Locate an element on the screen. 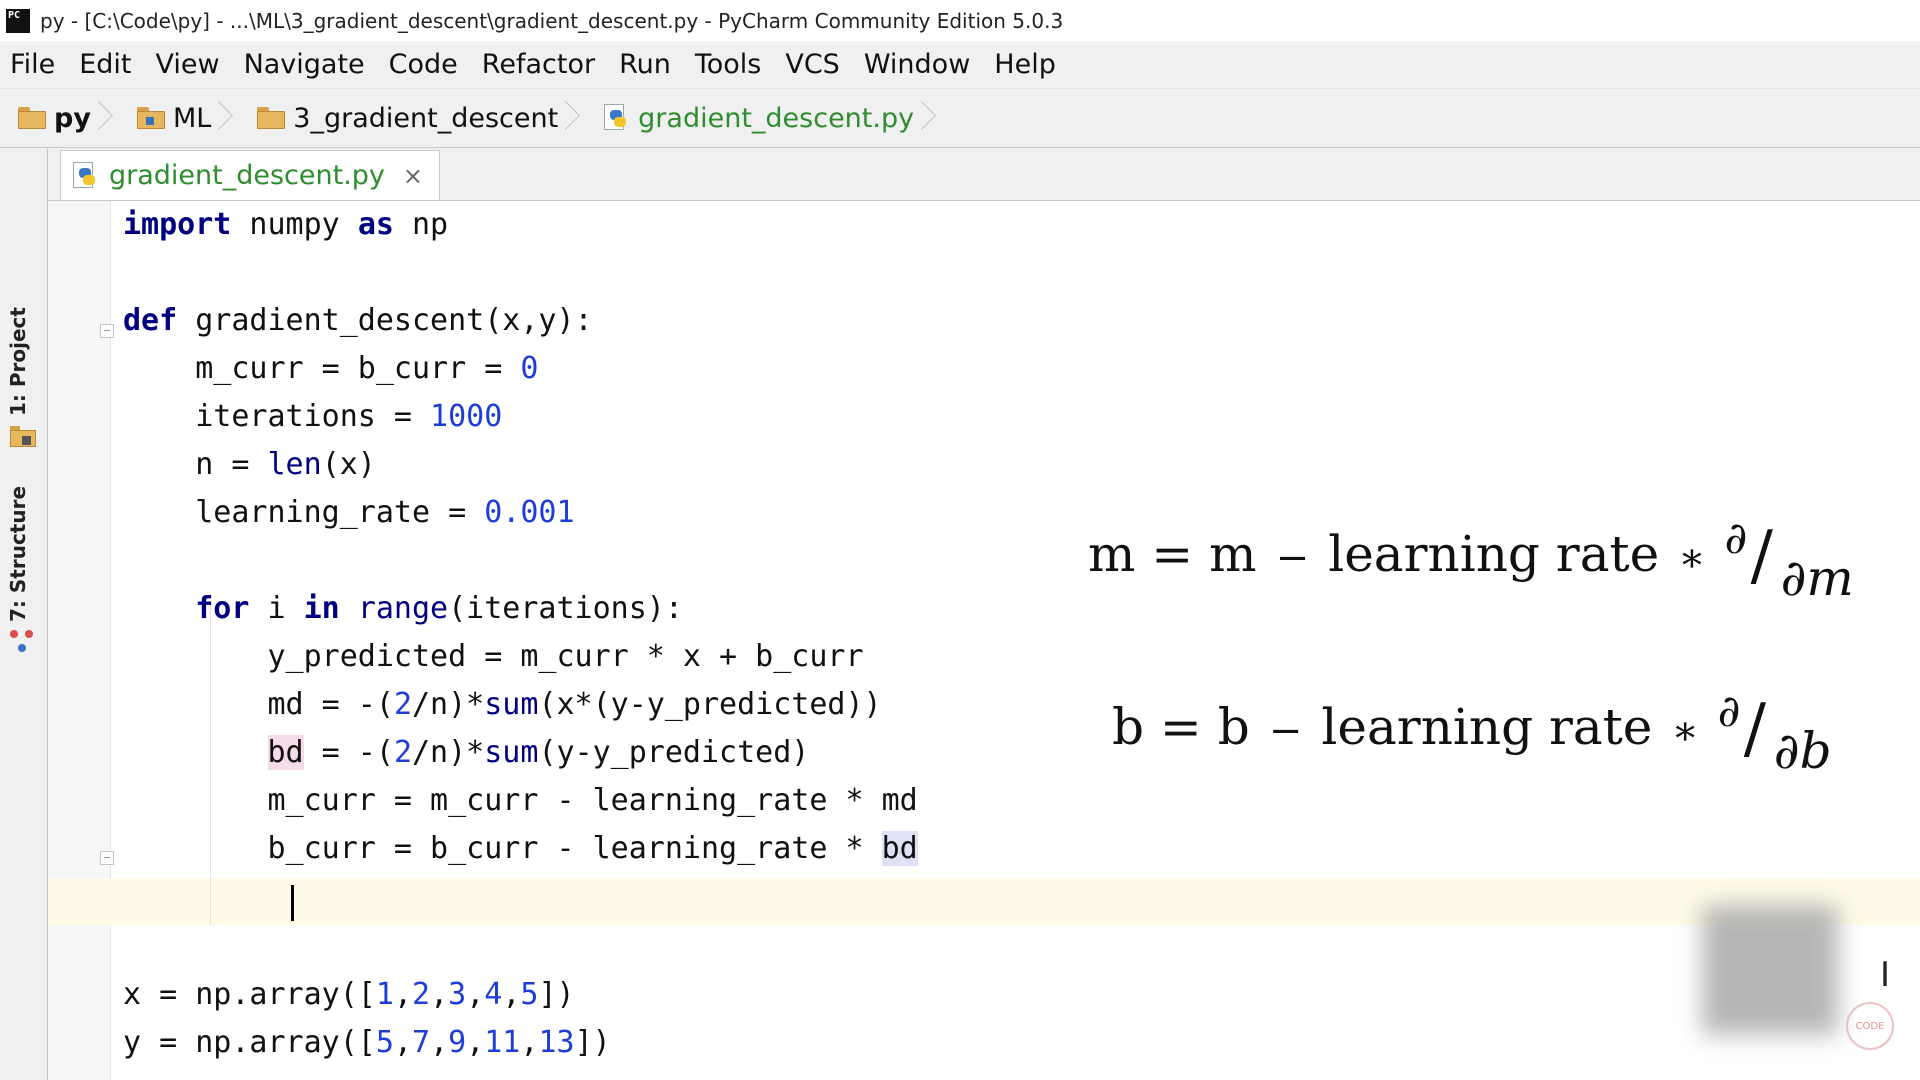  breadcrumb-item-py: py is located at coordinates (59, 118).